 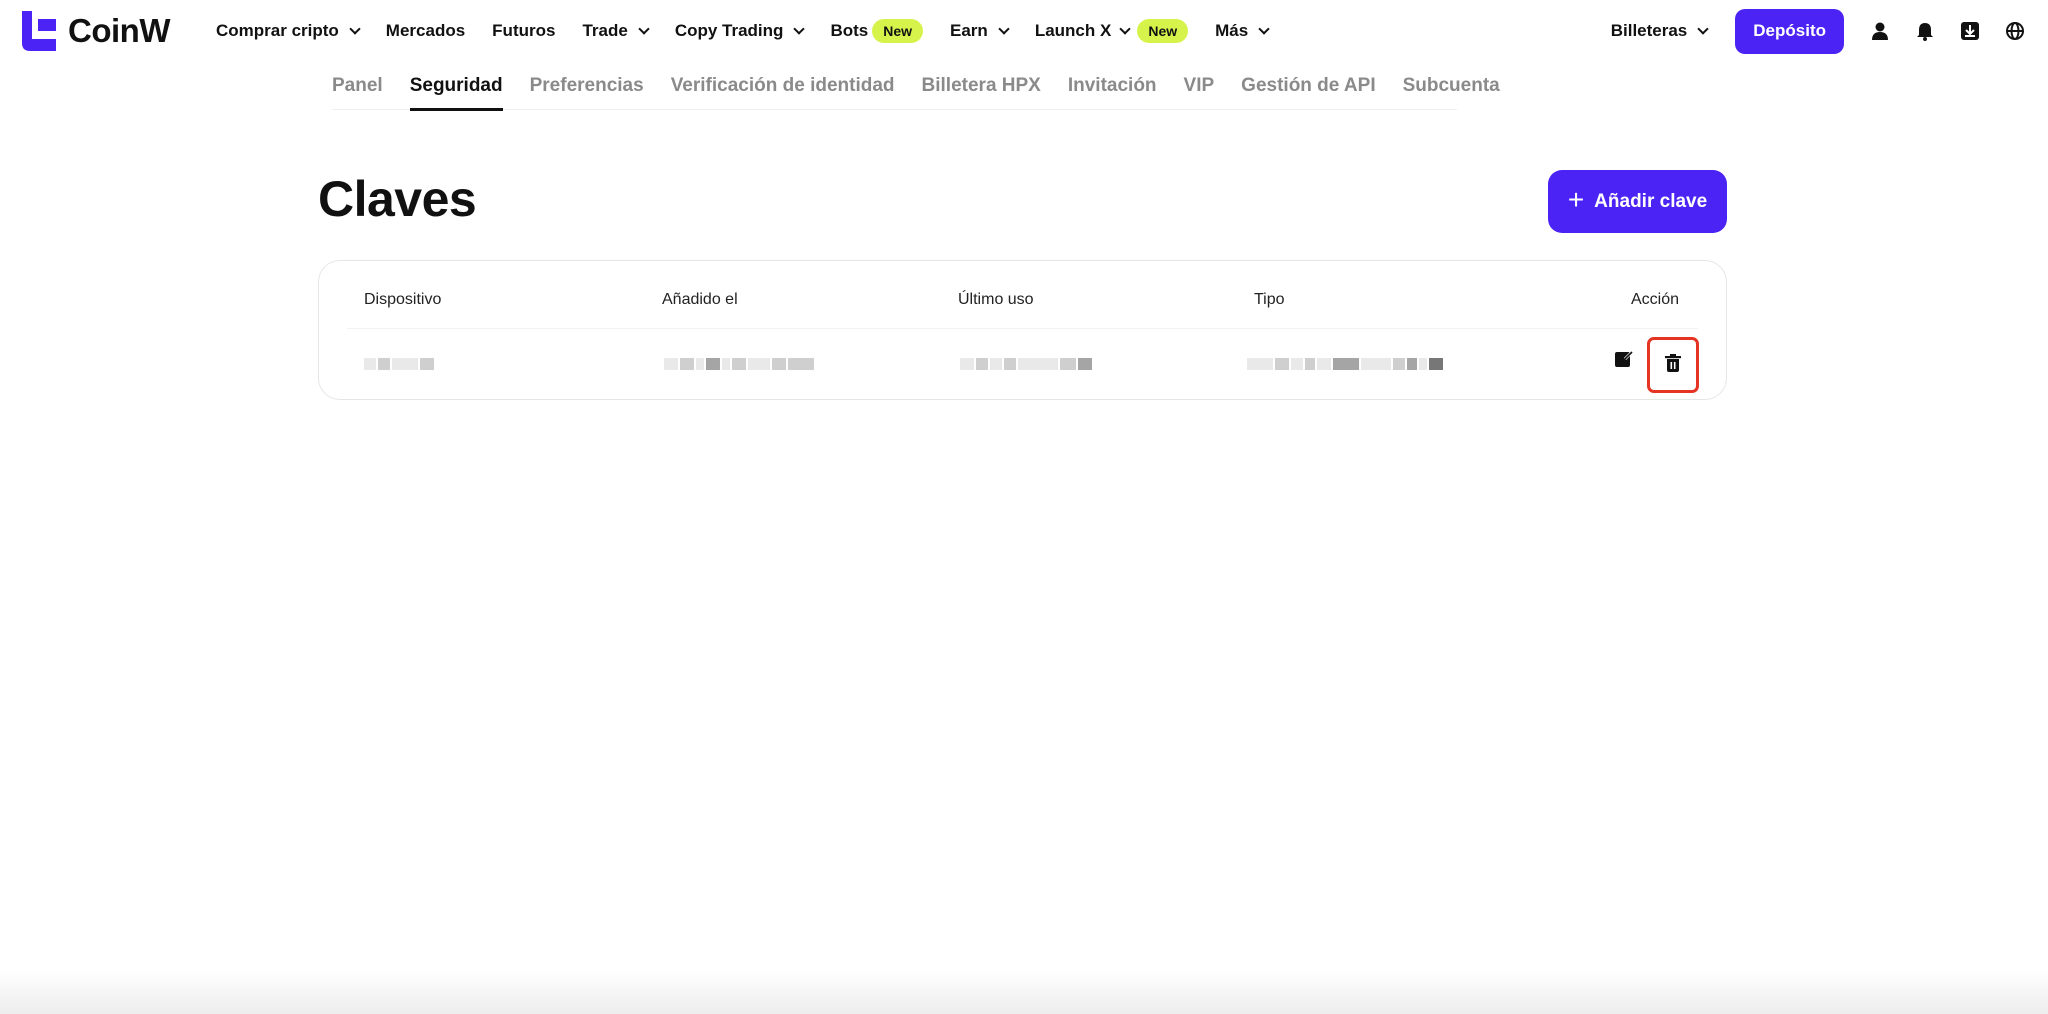 I want to click on add-key-button: + Añadir clave, so click(x=1637, y=201).